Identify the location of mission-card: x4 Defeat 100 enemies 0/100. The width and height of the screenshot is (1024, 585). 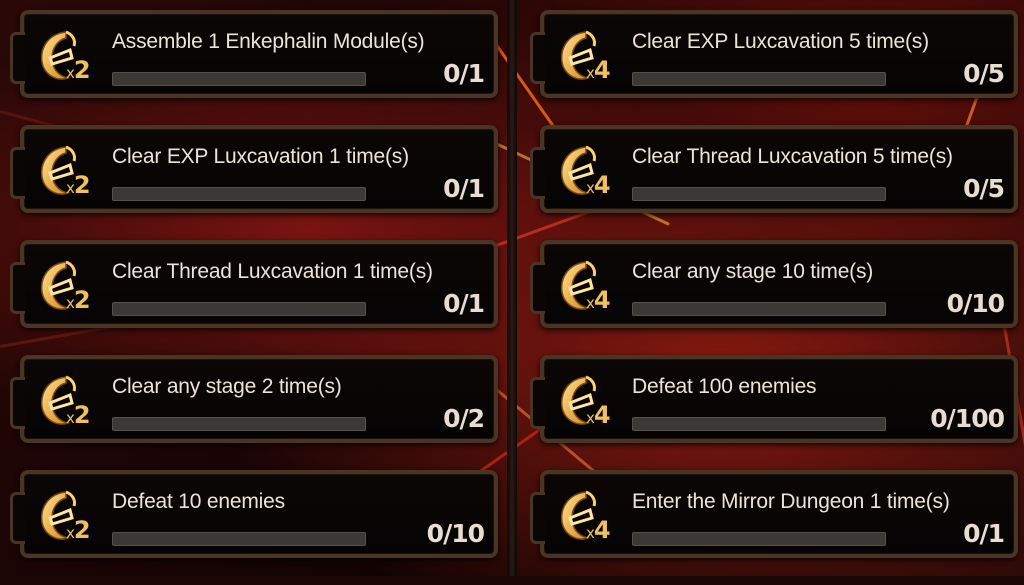
(774, 399).